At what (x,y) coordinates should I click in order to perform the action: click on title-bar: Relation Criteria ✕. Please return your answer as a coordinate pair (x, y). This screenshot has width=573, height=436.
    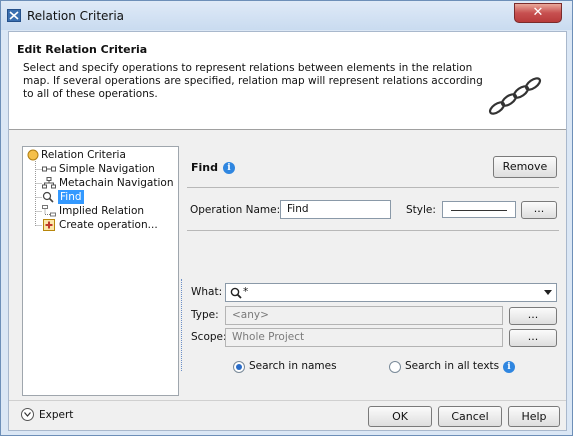
    Looking at the image, I should click on (286, 15).